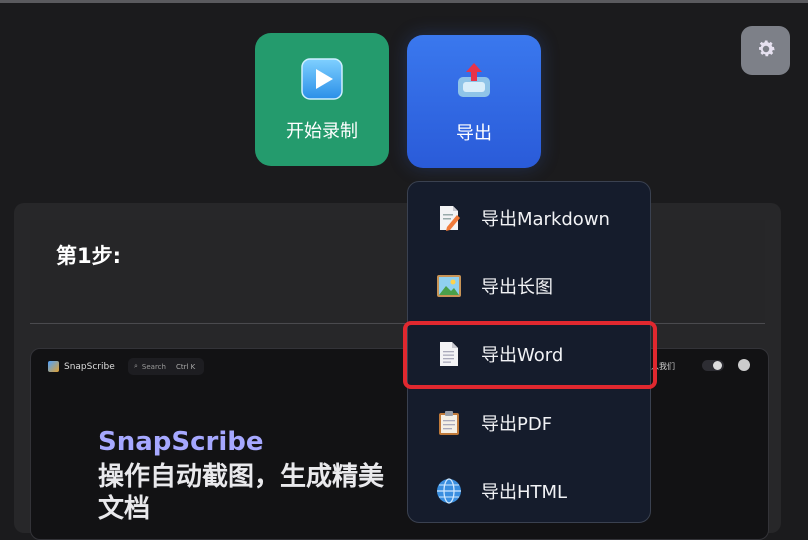 This screenshot has width=808, height=540. Describe the element at coordinates (545, 219) in the screenshot. I see `menu-item-label: 导出Markdown` at that location.